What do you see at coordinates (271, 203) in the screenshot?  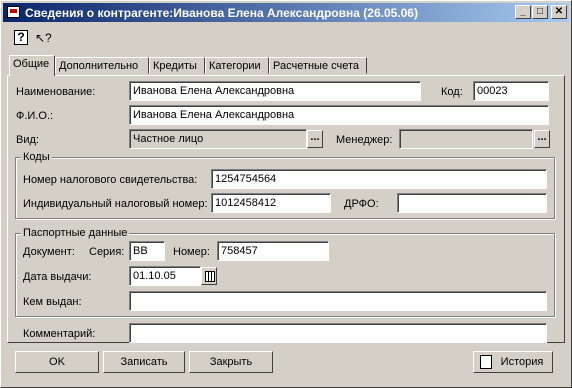 I see `inn-field: 1012458412` at bounding box center [271, 203].